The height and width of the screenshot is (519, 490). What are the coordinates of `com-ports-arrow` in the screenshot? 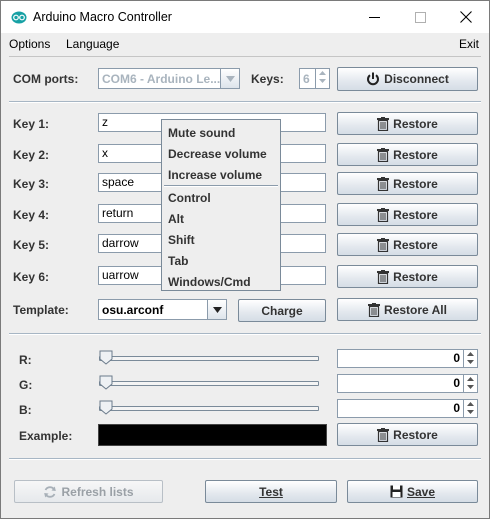 It's located at (229, 78).